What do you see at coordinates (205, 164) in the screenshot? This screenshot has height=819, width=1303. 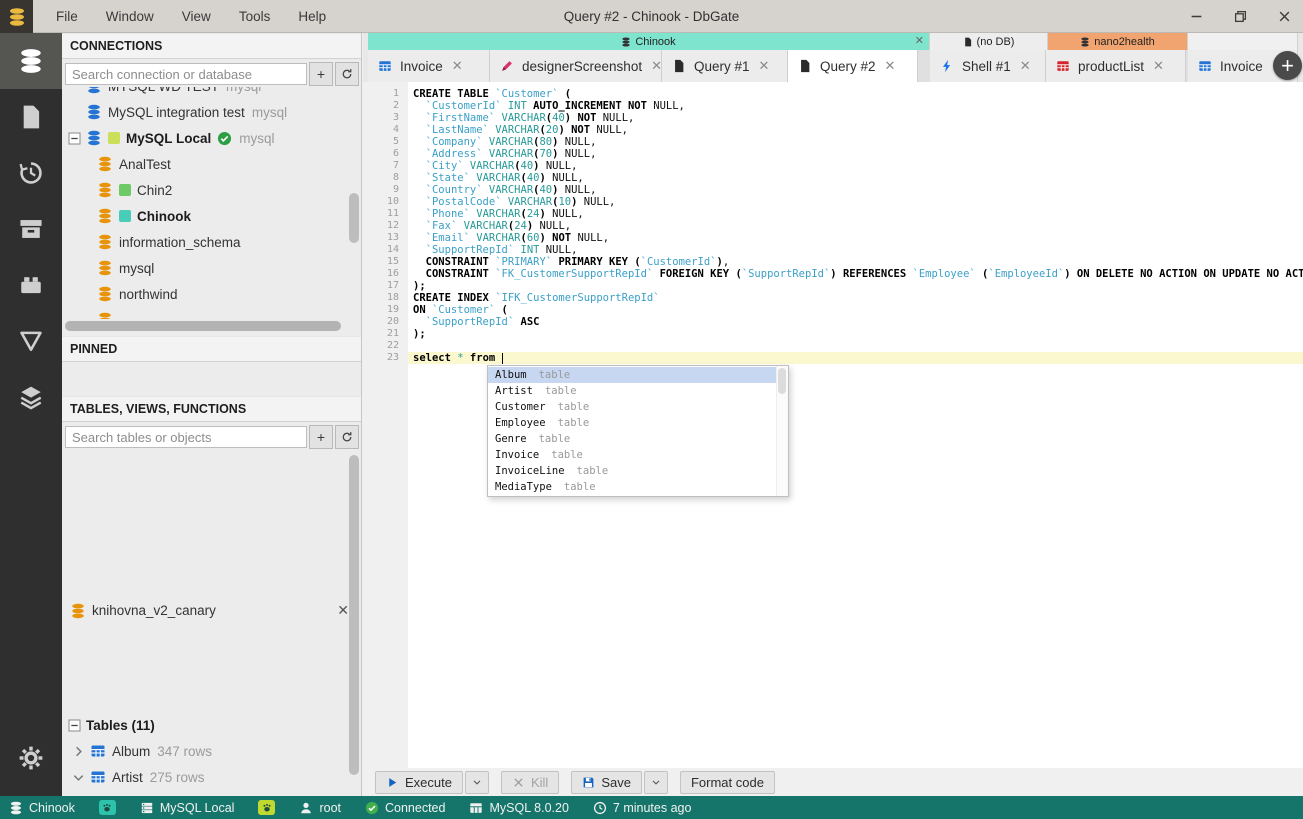 I see `tree-row-analtest: AnalTest` at bounding box center [205, 164].